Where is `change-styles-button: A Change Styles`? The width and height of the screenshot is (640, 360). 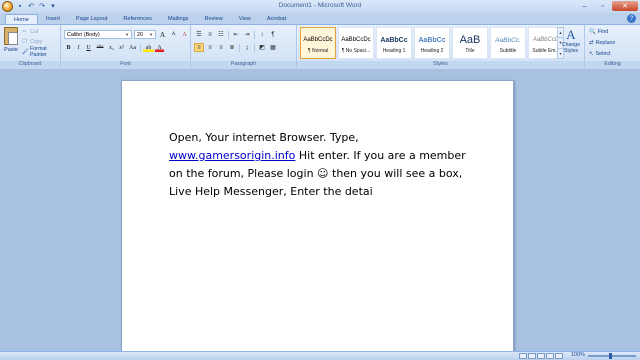
change-styles-button: A Change Styles is located at coordinates (571, 43).